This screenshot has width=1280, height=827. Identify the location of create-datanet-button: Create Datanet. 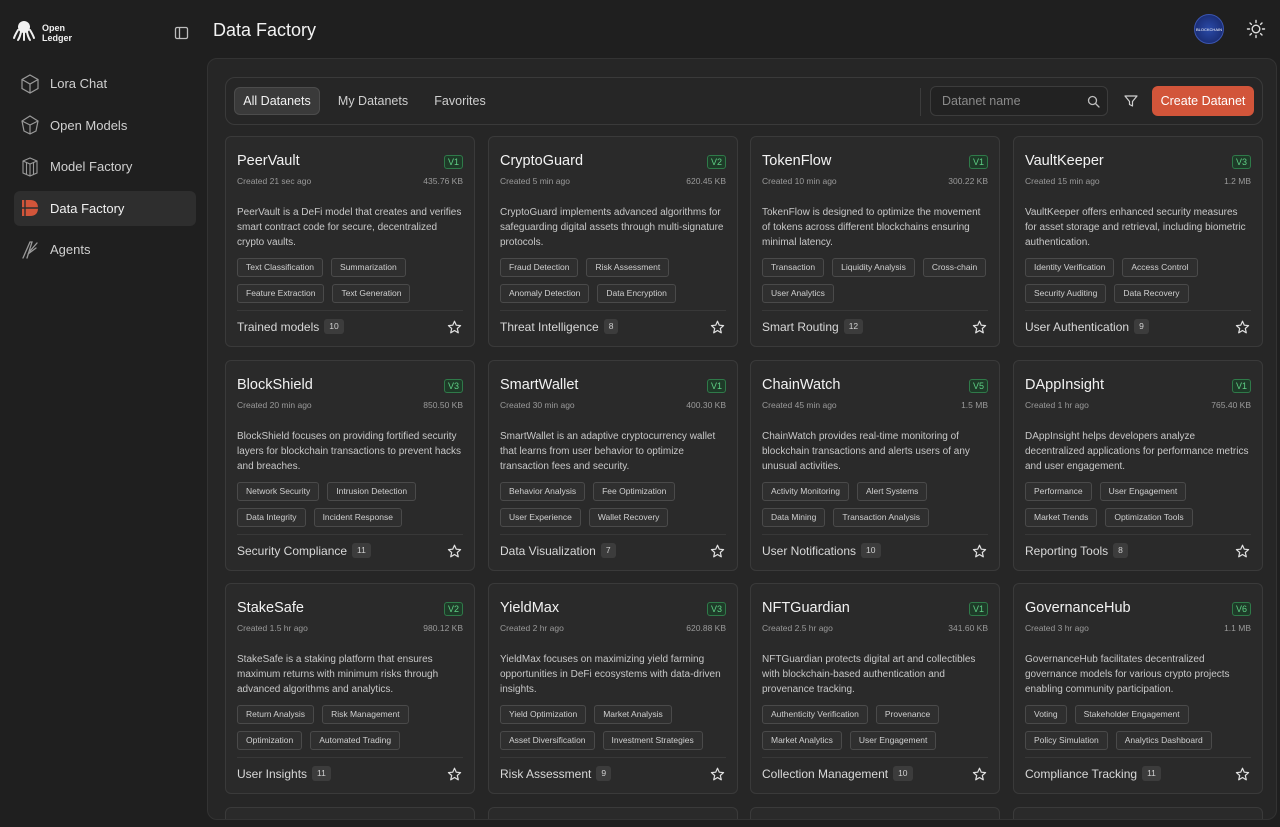
(1203, 101).